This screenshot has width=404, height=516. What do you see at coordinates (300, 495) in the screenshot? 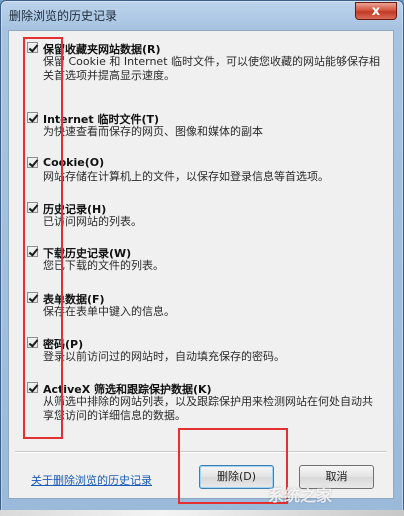
I see `site-watermark: 系统之家` at bounding box center [300, 495].